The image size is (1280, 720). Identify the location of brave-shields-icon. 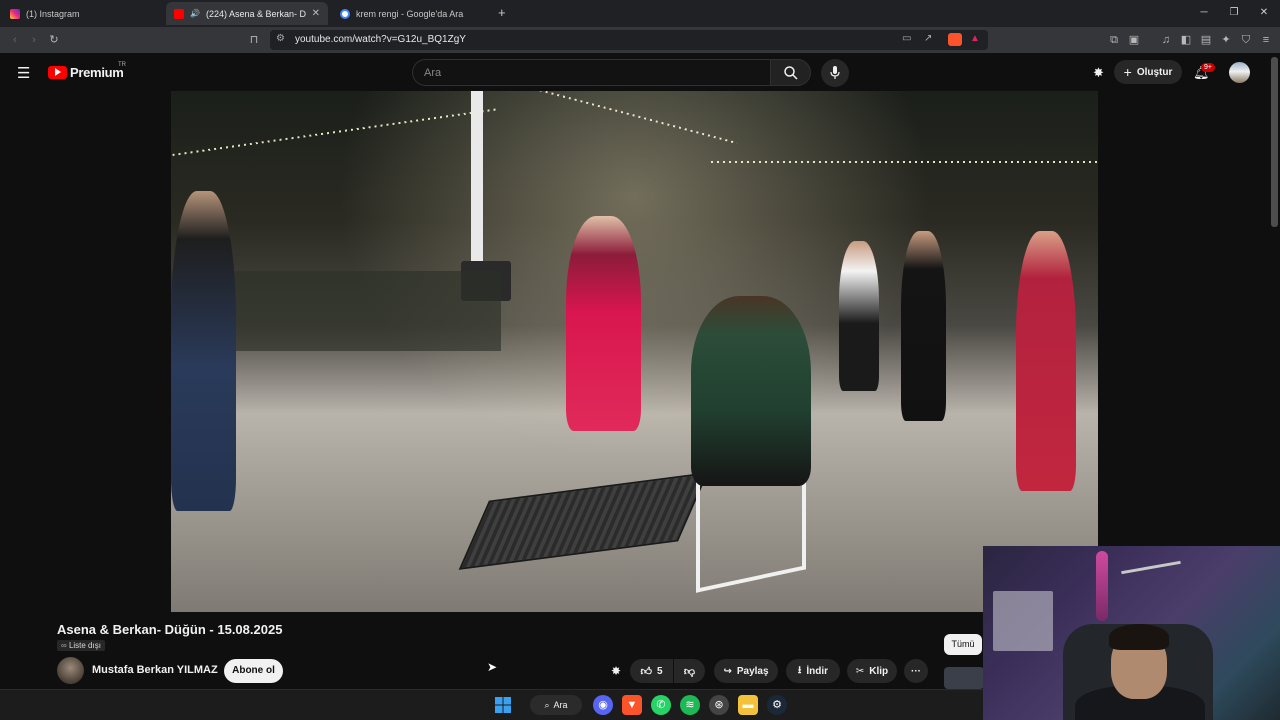
(955, 39).